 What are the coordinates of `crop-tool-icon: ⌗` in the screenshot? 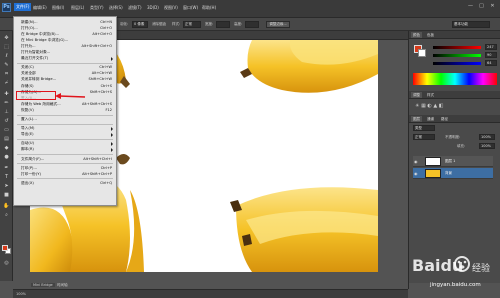 It's located at (6, 74).